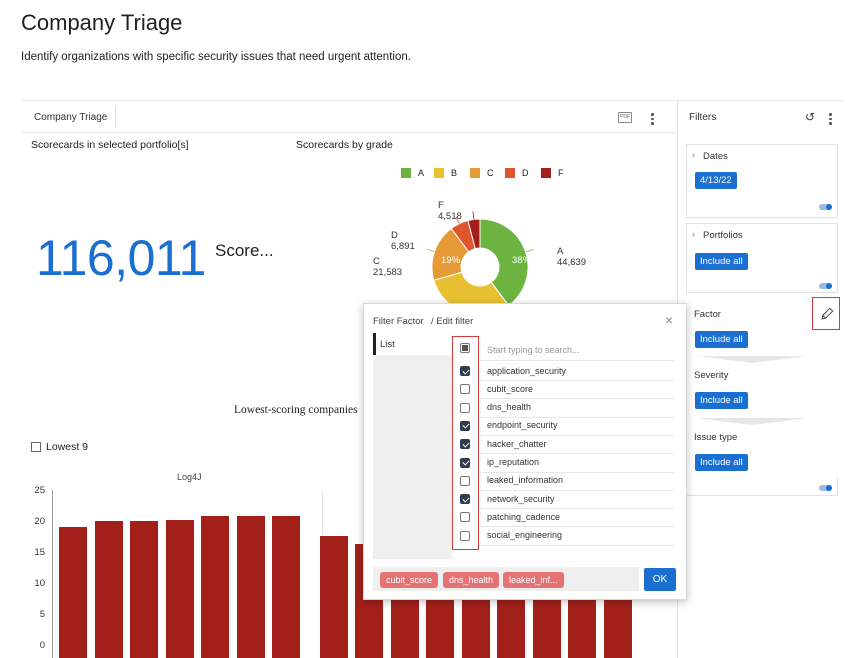 The image size is (864, 658). I want to click on pdf-icon: PDF, so click(625, 117).